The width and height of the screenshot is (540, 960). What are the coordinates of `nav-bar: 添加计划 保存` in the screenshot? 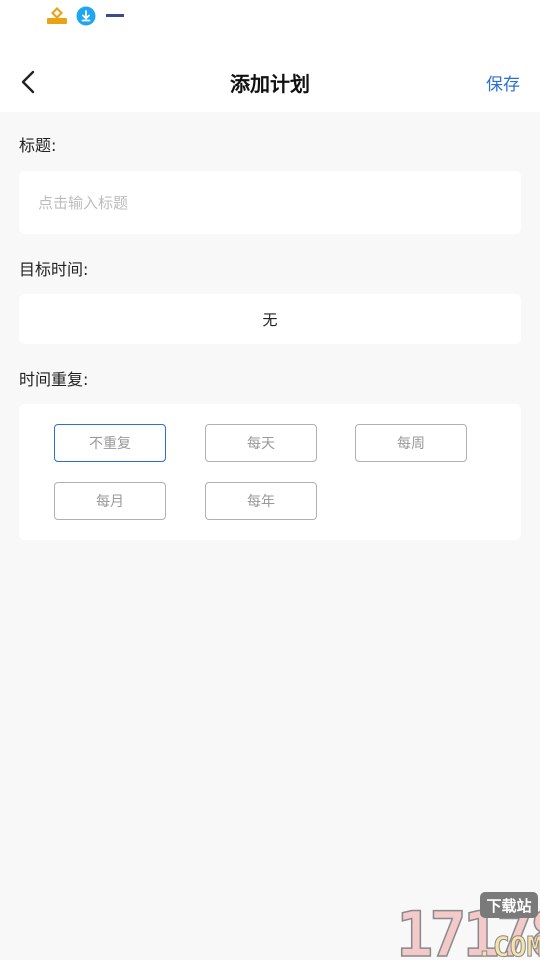 It's located at (270, 86).